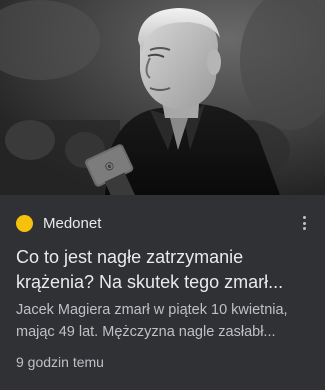  Describe the element at coordinates (24, 223) in the screenshot. I see `medonet-logo-icon` at that location.